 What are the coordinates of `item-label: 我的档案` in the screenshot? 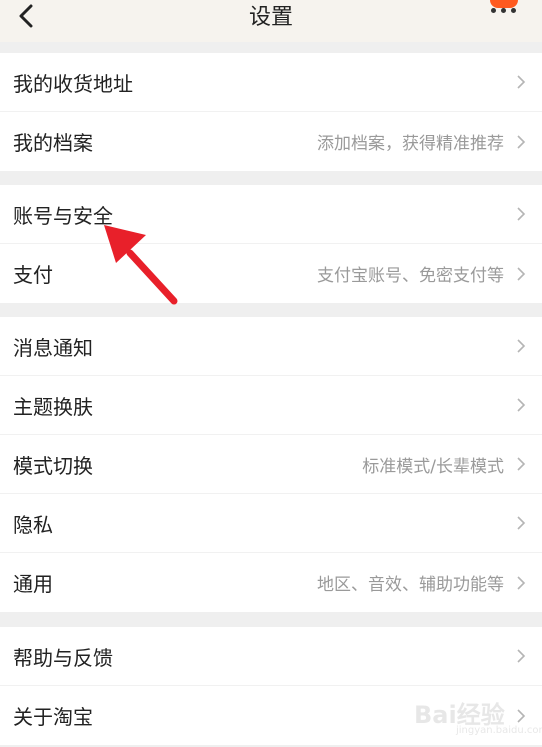 It's located at (53, 143).